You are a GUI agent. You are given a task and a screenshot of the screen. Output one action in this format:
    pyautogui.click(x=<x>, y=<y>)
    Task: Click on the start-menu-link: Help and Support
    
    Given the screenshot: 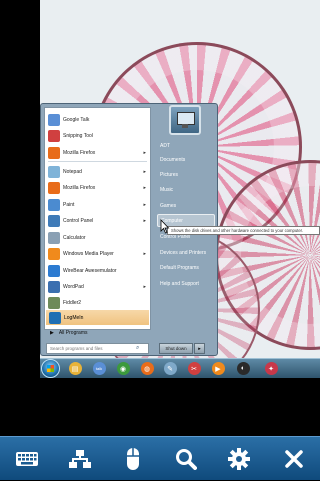 What is the action you would take?
    pyautogui.click(x=186, y=283)
    